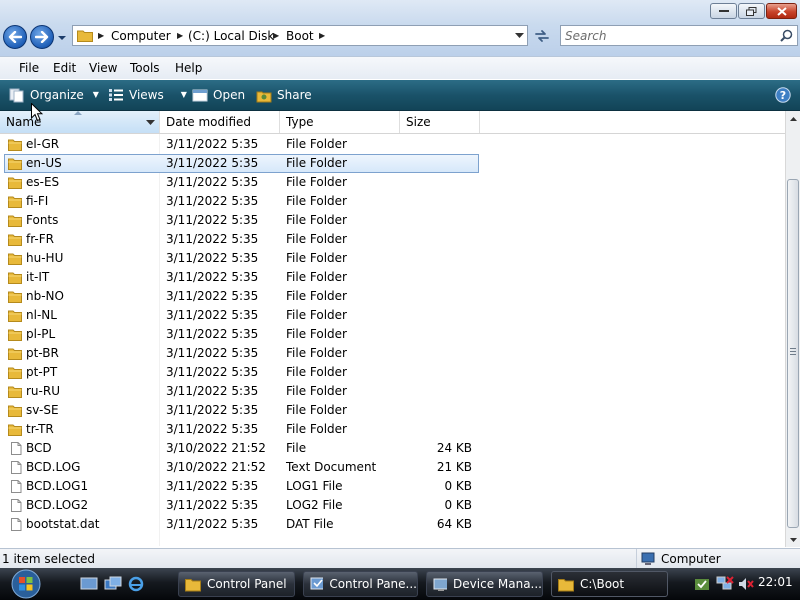 This screenshot has width=800, height=600. What do you see at coordinates (43, 144) in the screenshot?
I see `file-name: el-GR` at bounding box center [43, 144].